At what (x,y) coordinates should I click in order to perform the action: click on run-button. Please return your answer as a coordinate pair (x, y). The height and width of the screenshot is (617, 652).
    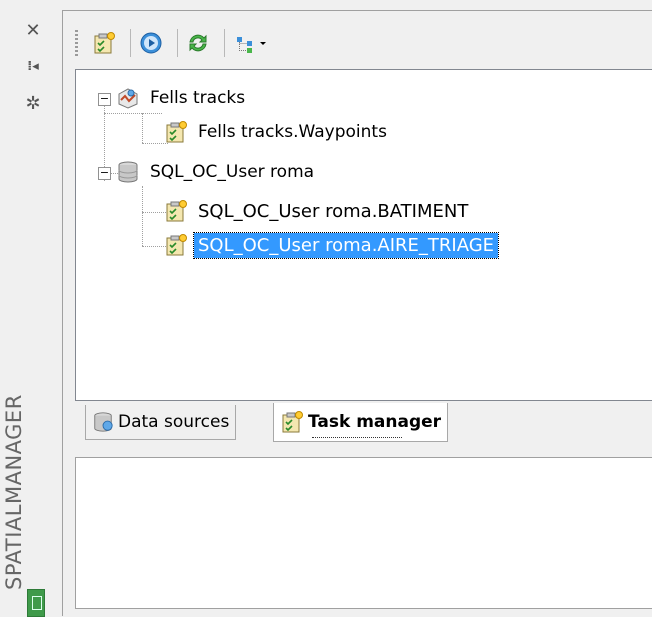
    Looking at the image, I should click on (154, 43).